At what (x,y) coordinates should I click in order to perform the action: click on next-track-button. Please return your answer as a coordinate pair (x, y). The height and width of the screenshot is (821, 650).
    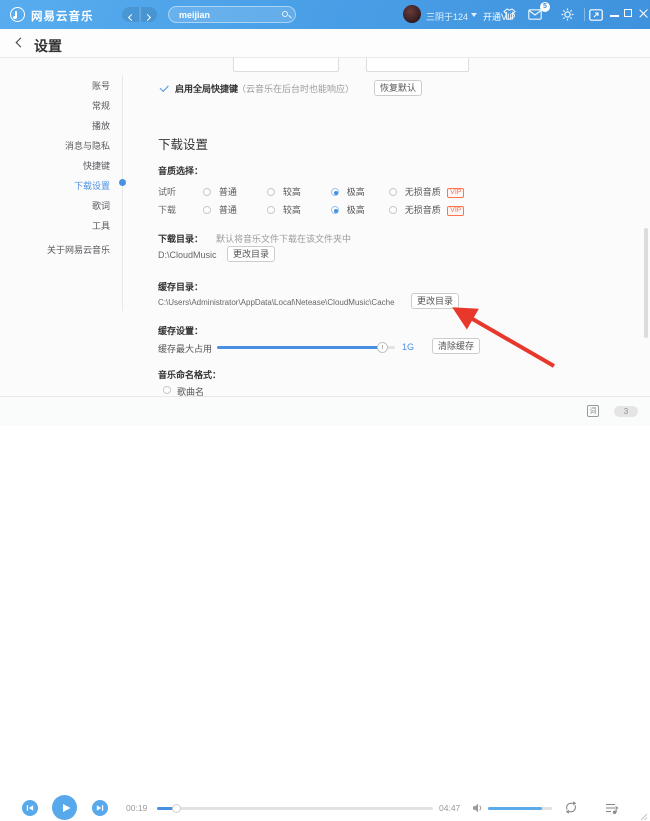
    Looking at the image, I should click on (100, 808).